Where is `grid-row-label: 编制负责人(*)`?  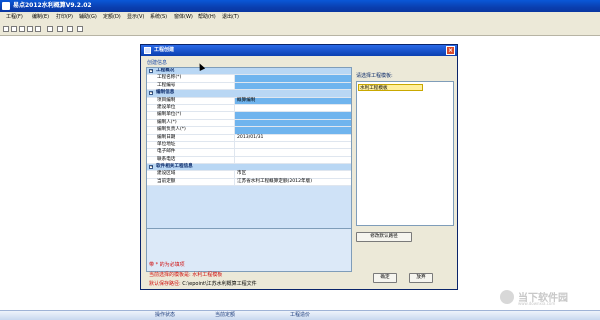 grid-row-label: 编制负责人(*) is located at coordinates (171, 130).